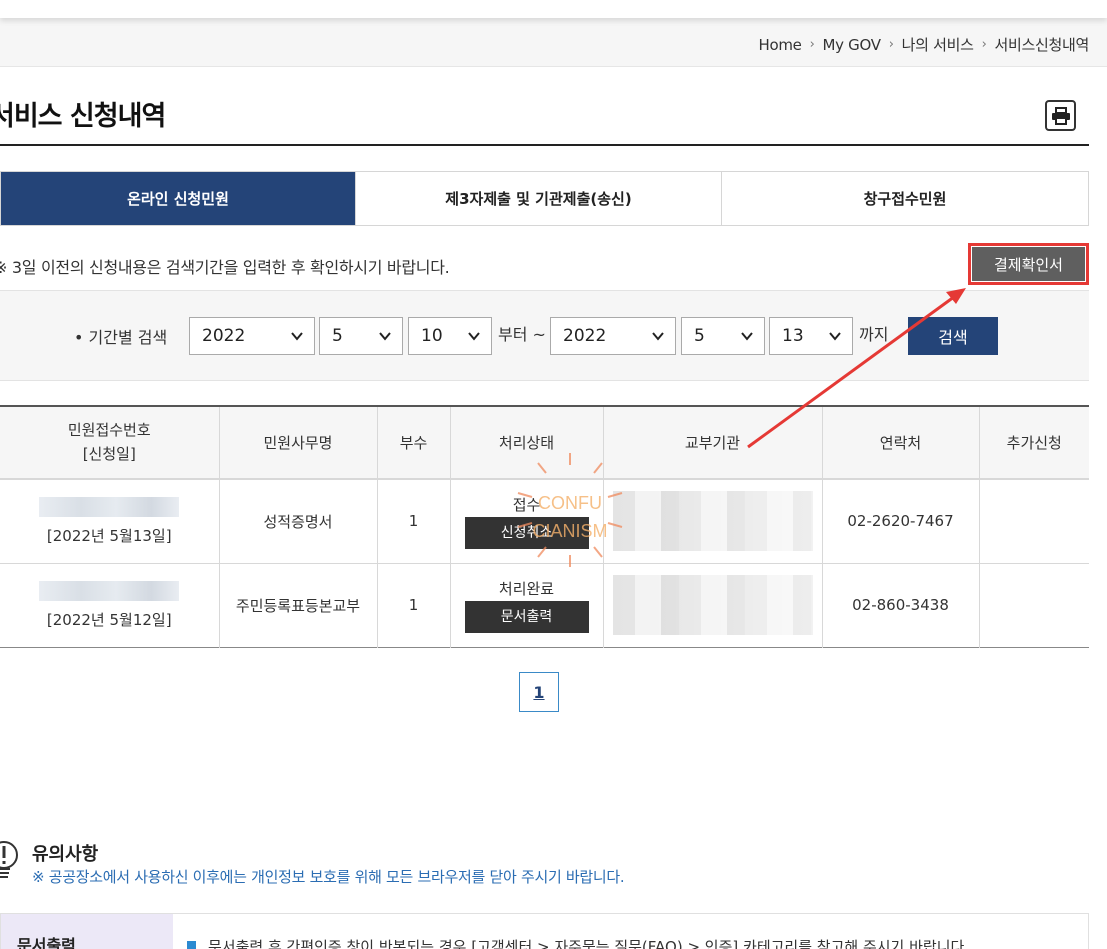  Describe the element at coordinates (450, 336) in the screenshot. I see `from-day-select: 10` at that location.